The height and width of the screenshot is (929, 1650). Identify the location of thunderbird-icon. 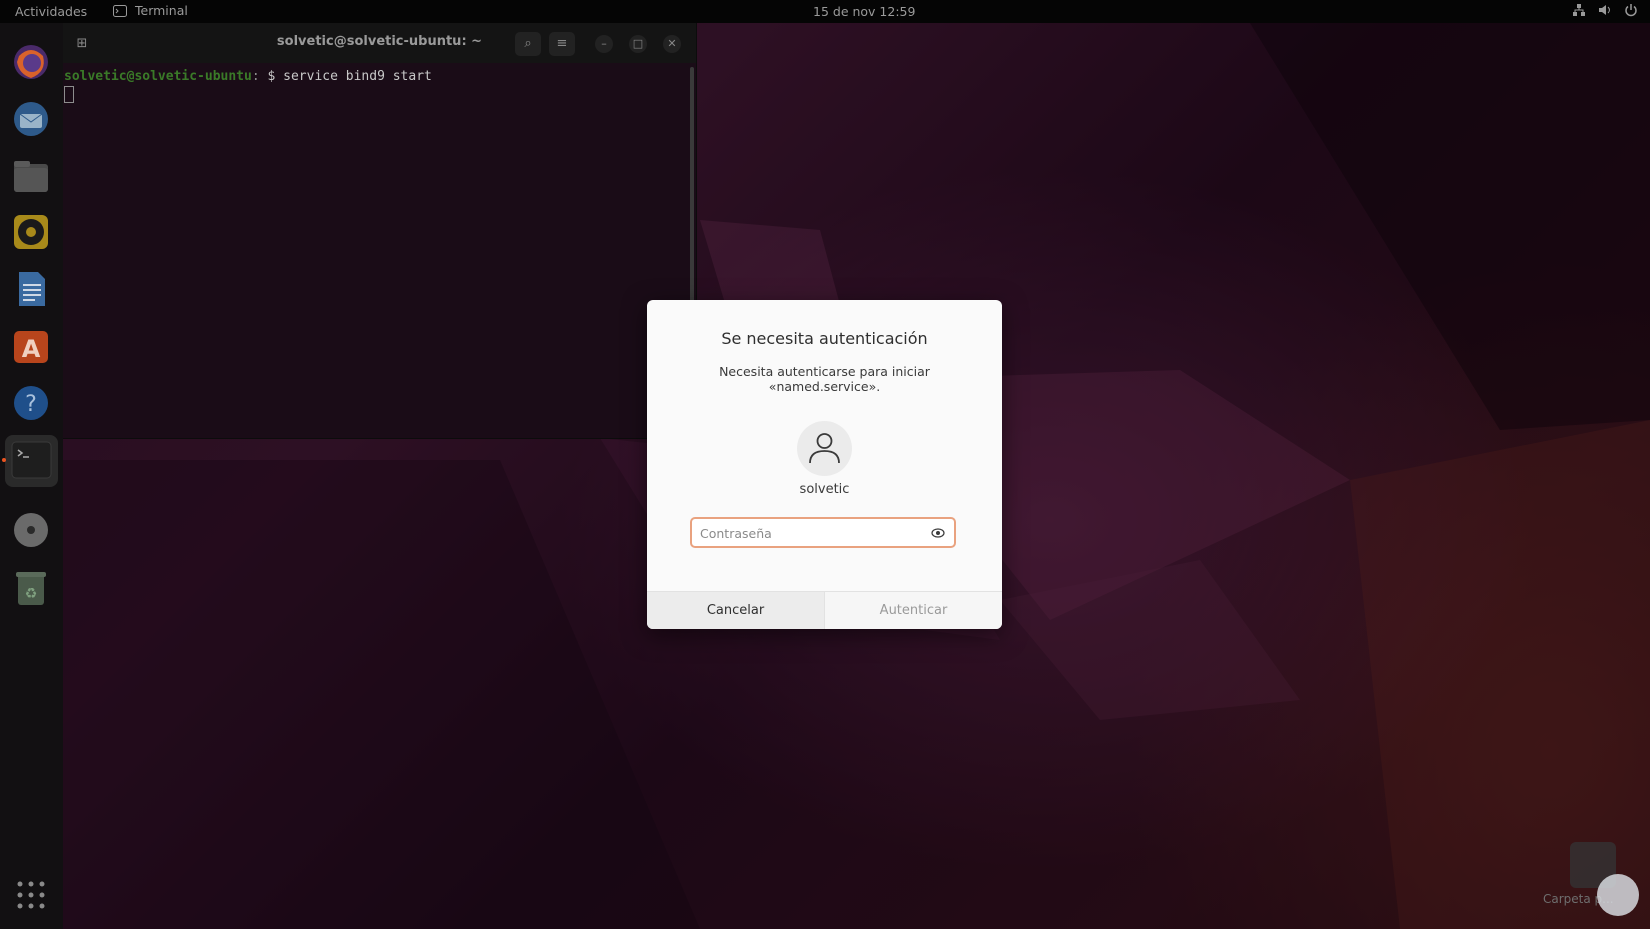
(31, 119).